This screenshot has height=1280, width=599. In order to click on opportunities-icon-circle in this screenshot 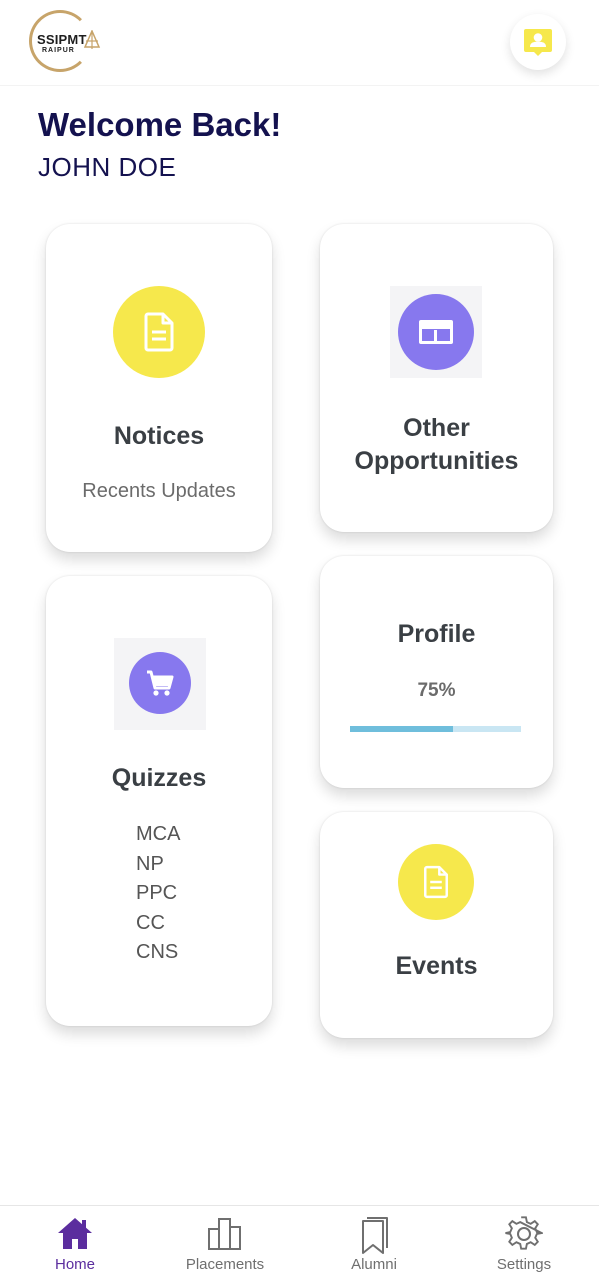, I will do `click(436, 332)`.